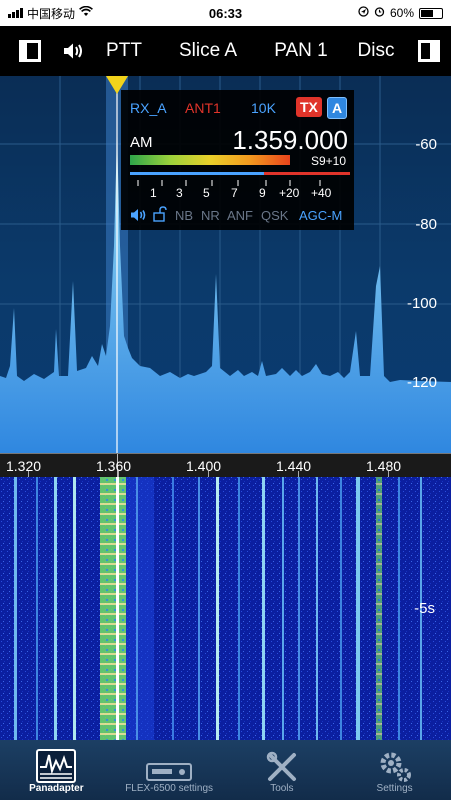 The height and width of the screenshot is (800, 451). What do you see at coordinates (139, 215) in the screenshot?
I see `slice-audio-icon` at bounding box center [139, 215].